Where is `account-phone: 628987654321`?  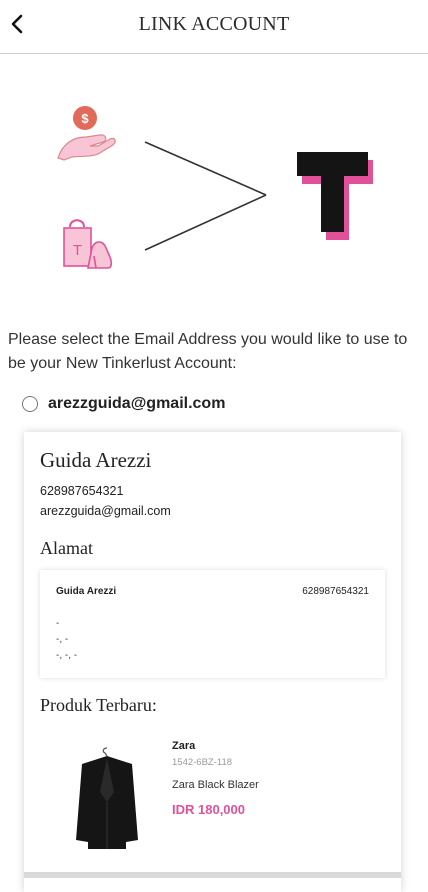 account-phone: 628987654321 is located at coordinates (82, 491).